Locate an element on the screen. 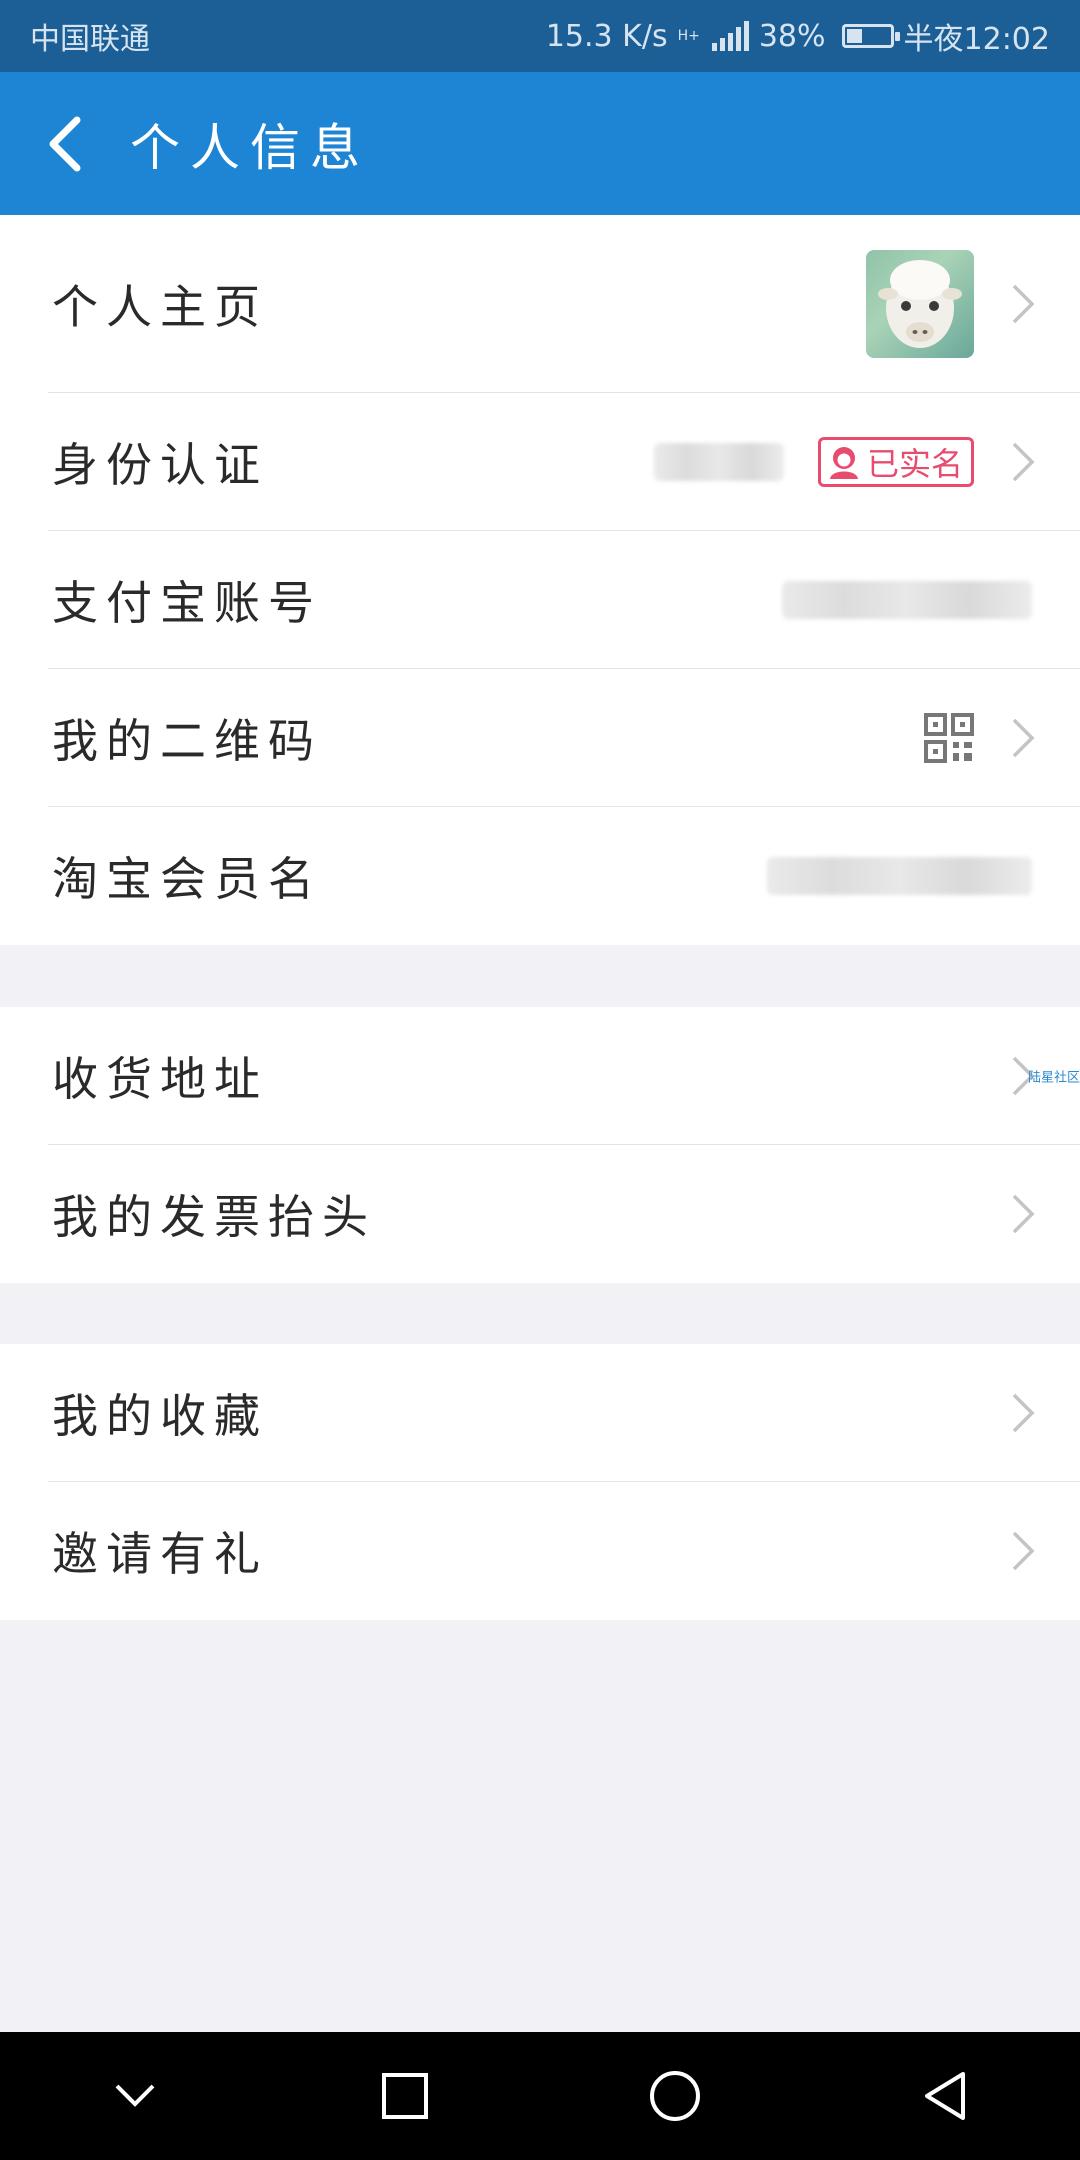  signal-icon is located at coordinates (730, 36).